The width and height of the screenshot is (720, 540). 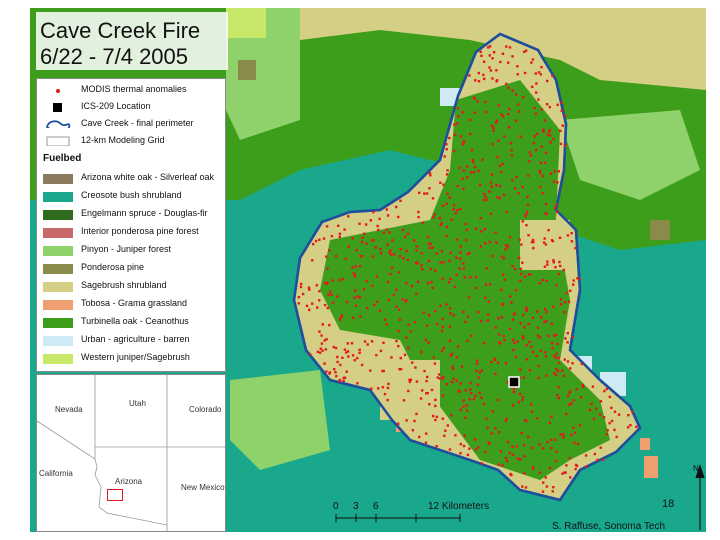 What do you see at coordinates (131, 342) in the screenshot?
I see `fuelbed-item: Urban - agriculture - barren` at bounding box center [131, 342].